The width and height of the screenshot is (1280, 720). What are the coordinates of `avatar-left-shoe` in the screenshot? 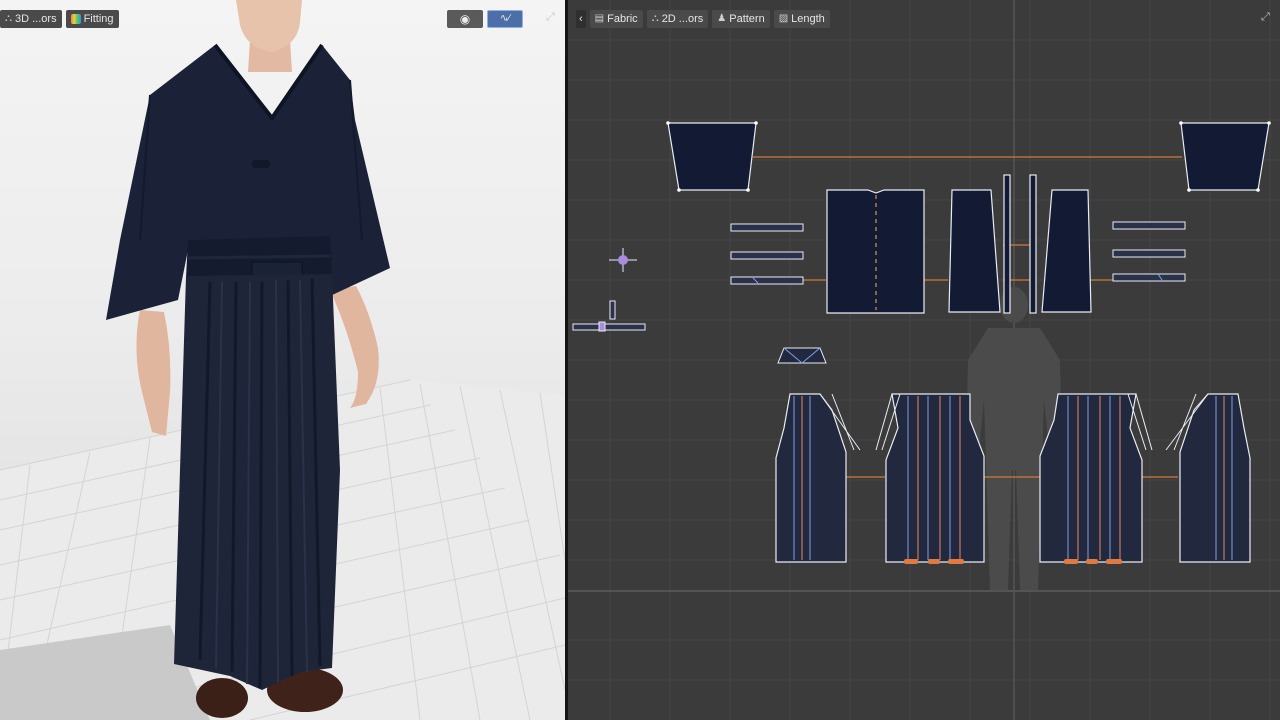 It's located at (222, 698).